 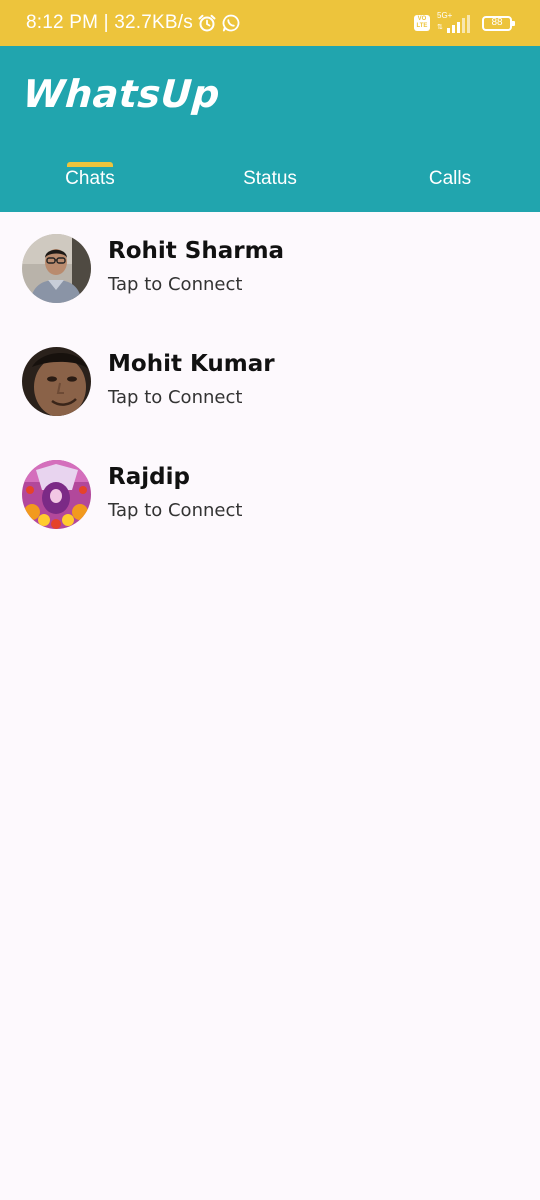 I want to click on whatsapp-icon, so click(x=231, y=23).